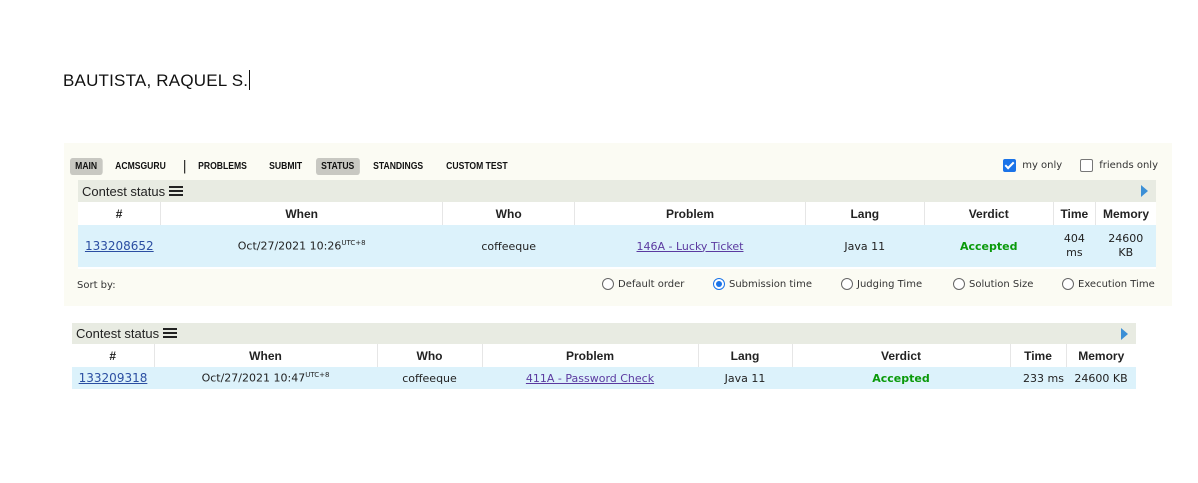  What do you see at coordinates (1087, 165) in the screenshot?
I see `friends-only-checkbox` at bounding box center [1087, 165].